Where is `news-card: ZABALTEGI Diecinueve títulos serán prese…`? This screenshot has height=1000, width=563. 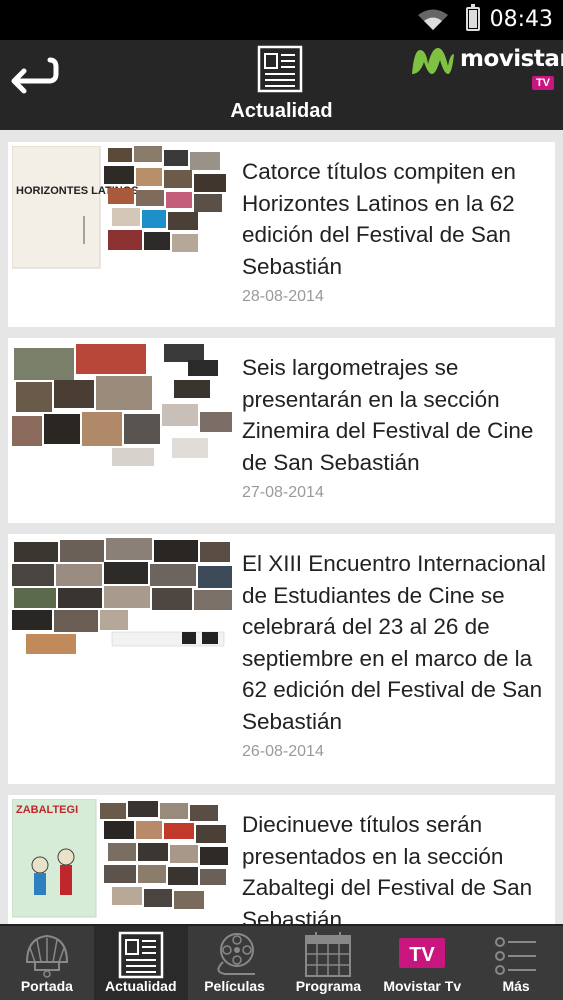
news-card: ZABALTEGI Diecinueve títulos serán prese… is located at coordinates (281, 859).